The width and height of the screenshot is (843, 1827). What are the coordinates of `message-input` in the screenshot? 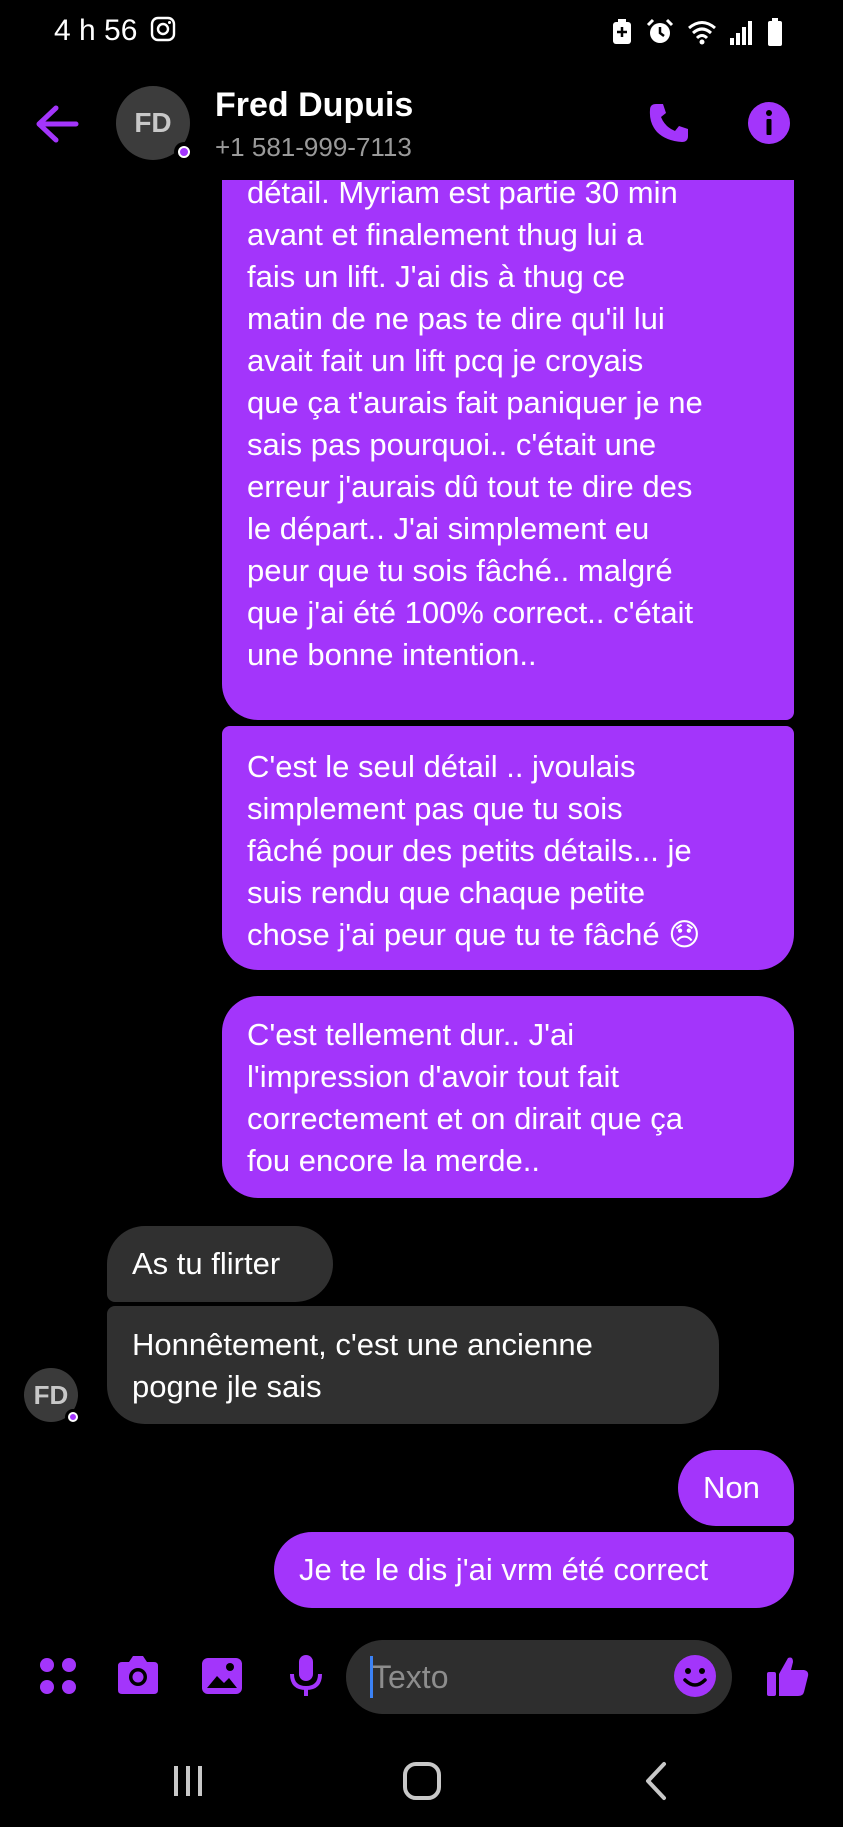 It's located at (512, 1677).